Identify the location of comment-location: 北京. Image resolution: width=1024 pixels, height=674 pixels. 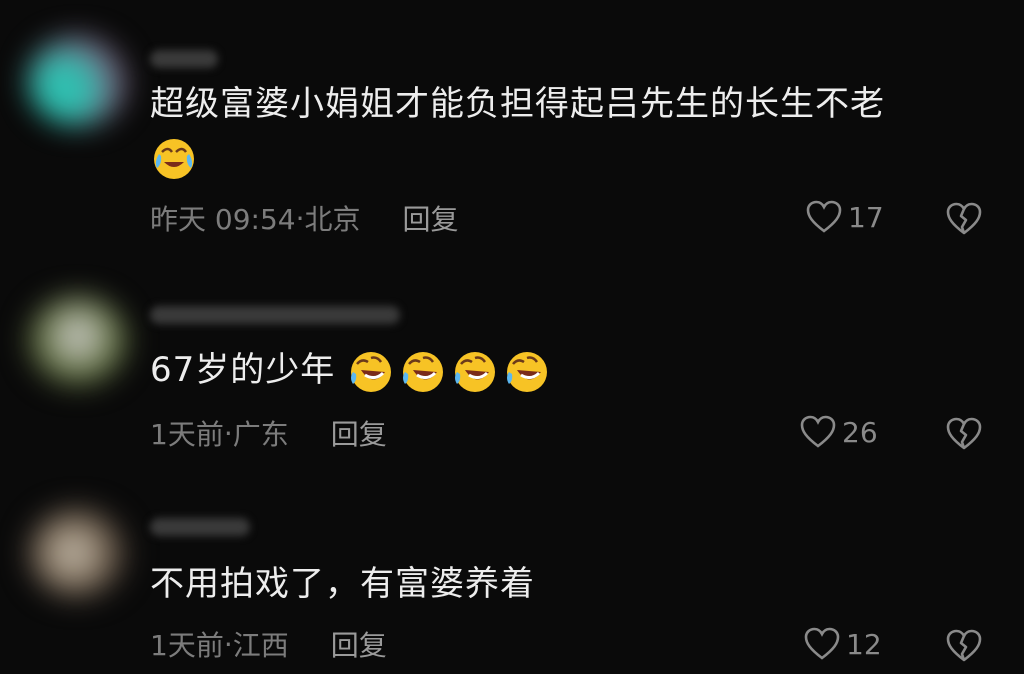
(332, 219).